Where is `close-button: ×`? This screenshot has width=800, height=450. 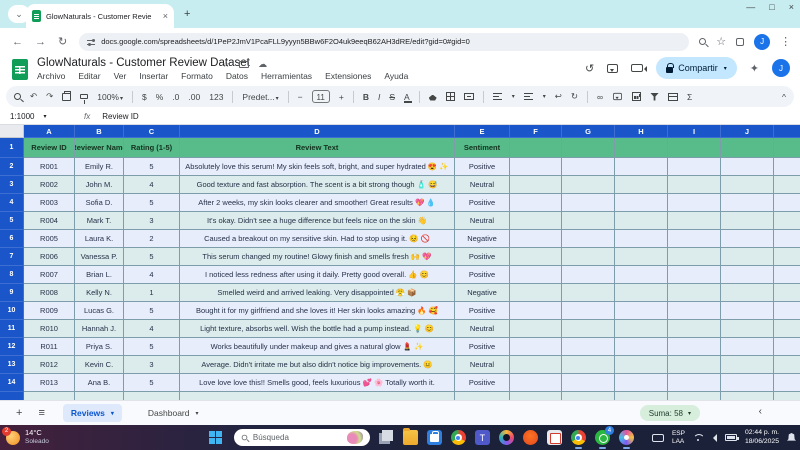 close-button: × is located at coordinates (791, 7).